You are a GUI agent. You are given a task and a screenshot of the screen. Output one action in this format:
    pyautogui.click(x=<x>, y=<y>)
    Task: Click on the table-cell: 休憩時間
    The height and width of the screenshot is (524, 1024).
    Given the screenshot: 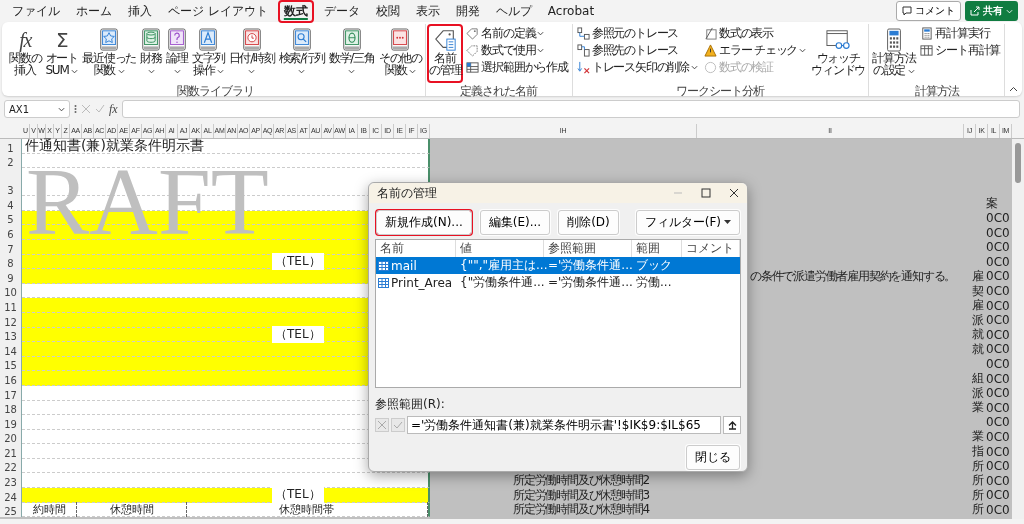 What is the action you would take?
    pyautogui.click(x=132, y=509)
    